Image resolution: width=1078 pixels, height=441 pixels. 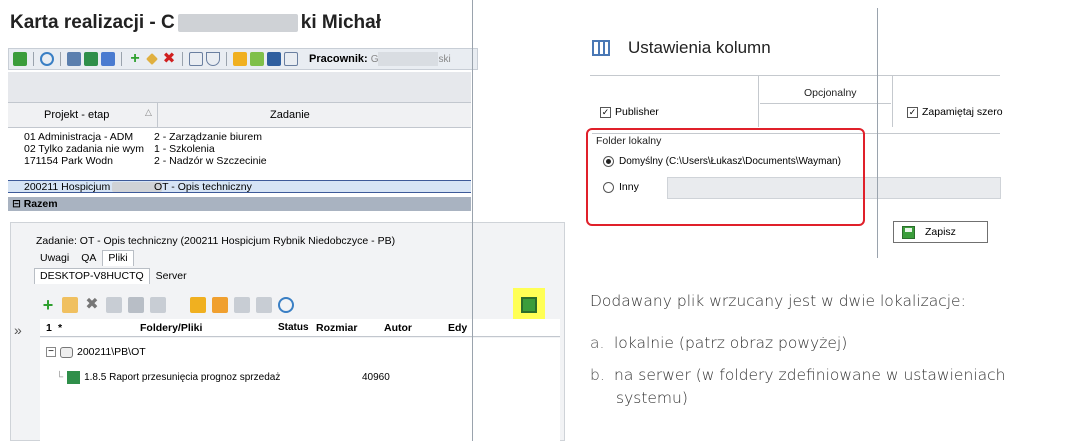 What do you see at coordinates (237, 22) in the screenshot?
I see `redacted-name` at bounding box center [237, 22].